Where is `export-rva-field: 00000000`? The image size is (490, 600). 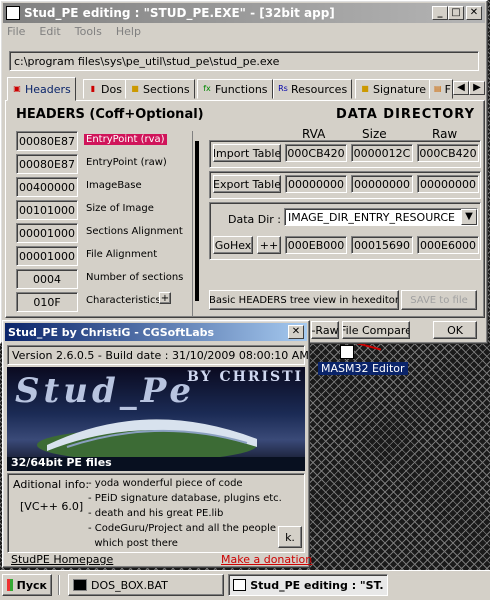 export-rva-field: 00000000 is located at coordinates (316, 184).